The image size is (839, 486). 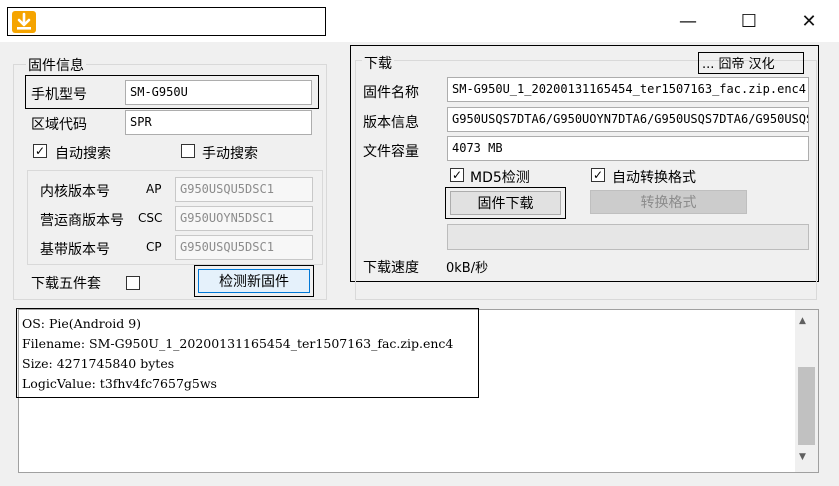 I want to click on minimize-button: —, so click(x=688, y=21).